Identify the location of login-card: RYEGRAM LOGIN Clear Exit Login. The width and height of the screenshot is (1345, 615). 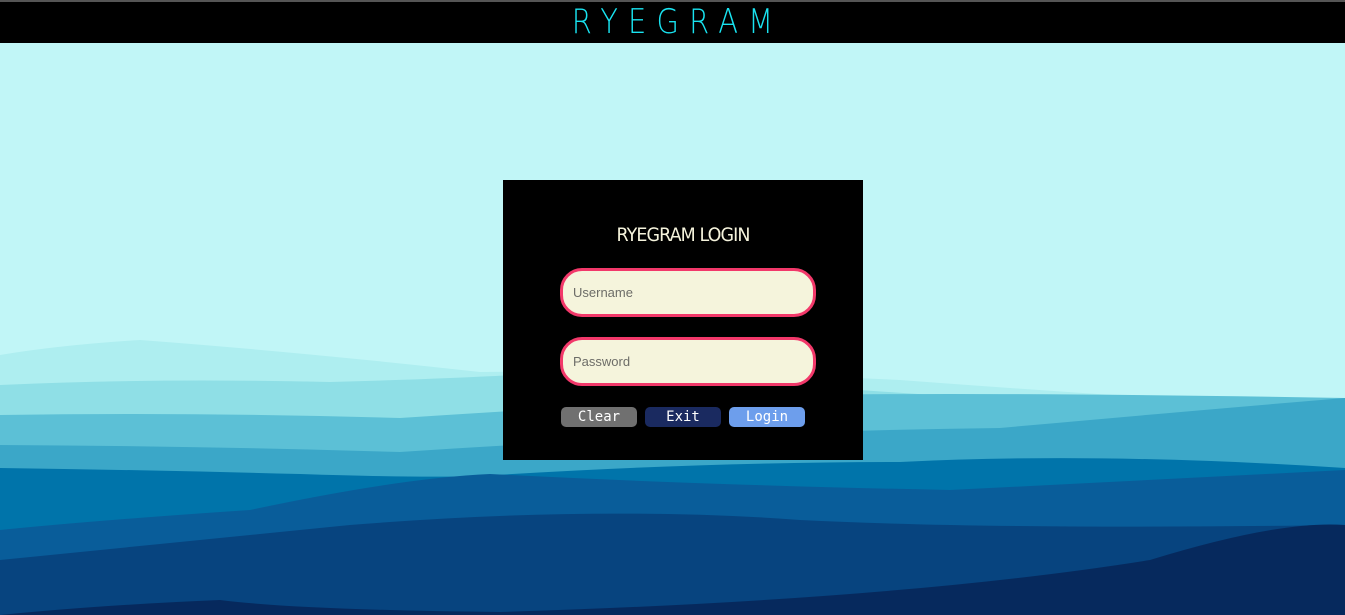
(683, 320).